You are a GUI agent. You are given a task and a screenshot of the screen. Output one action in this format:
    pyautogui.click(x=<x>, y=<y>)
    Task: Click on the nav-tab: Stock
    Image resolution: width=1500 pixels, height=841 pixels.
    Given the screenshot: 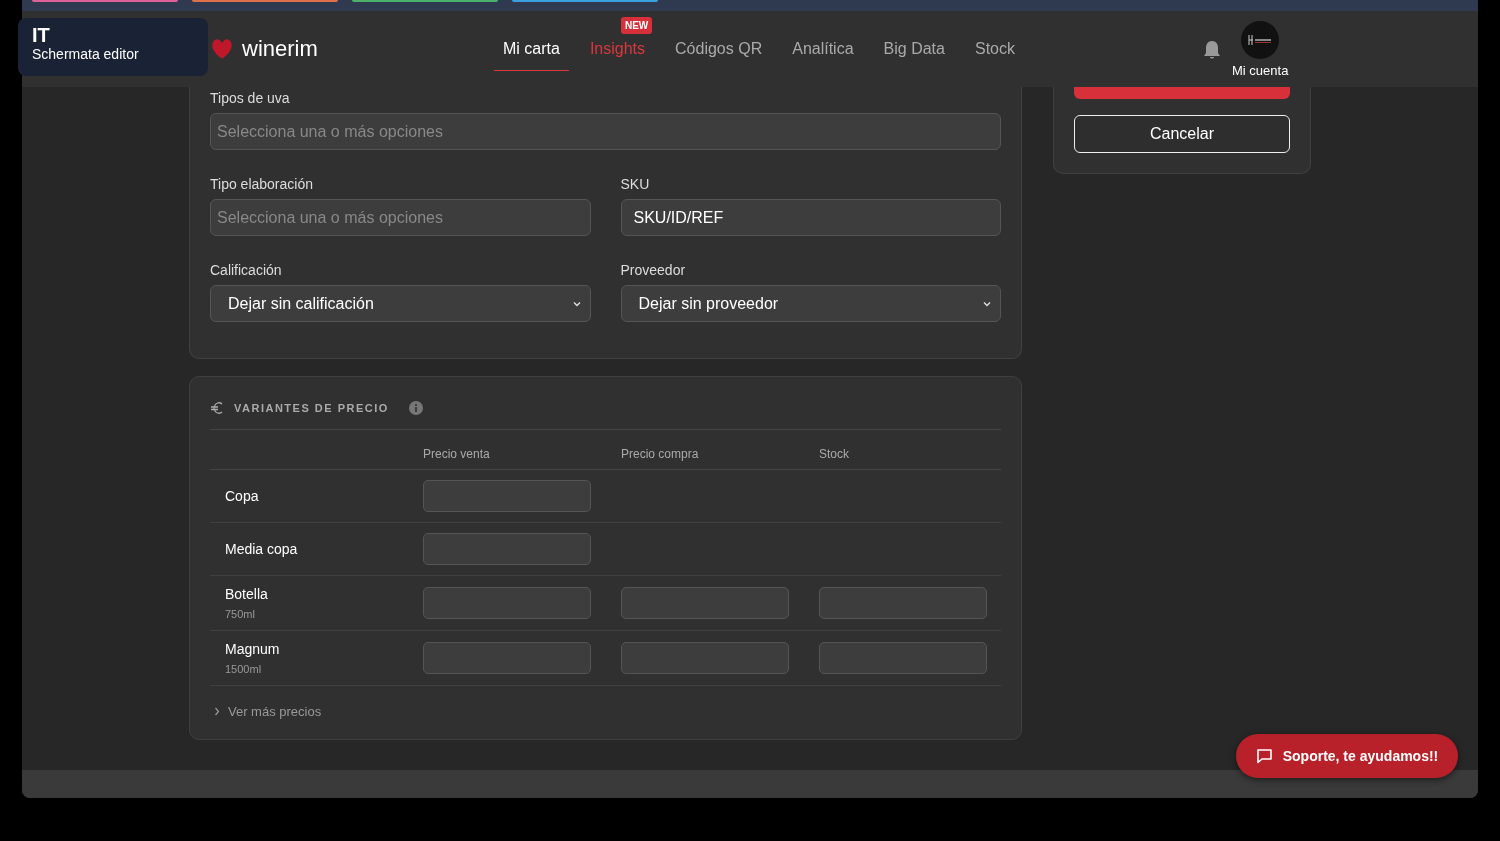 What is the action you would take?
    pyautogui.click(x=994, y=49)
    